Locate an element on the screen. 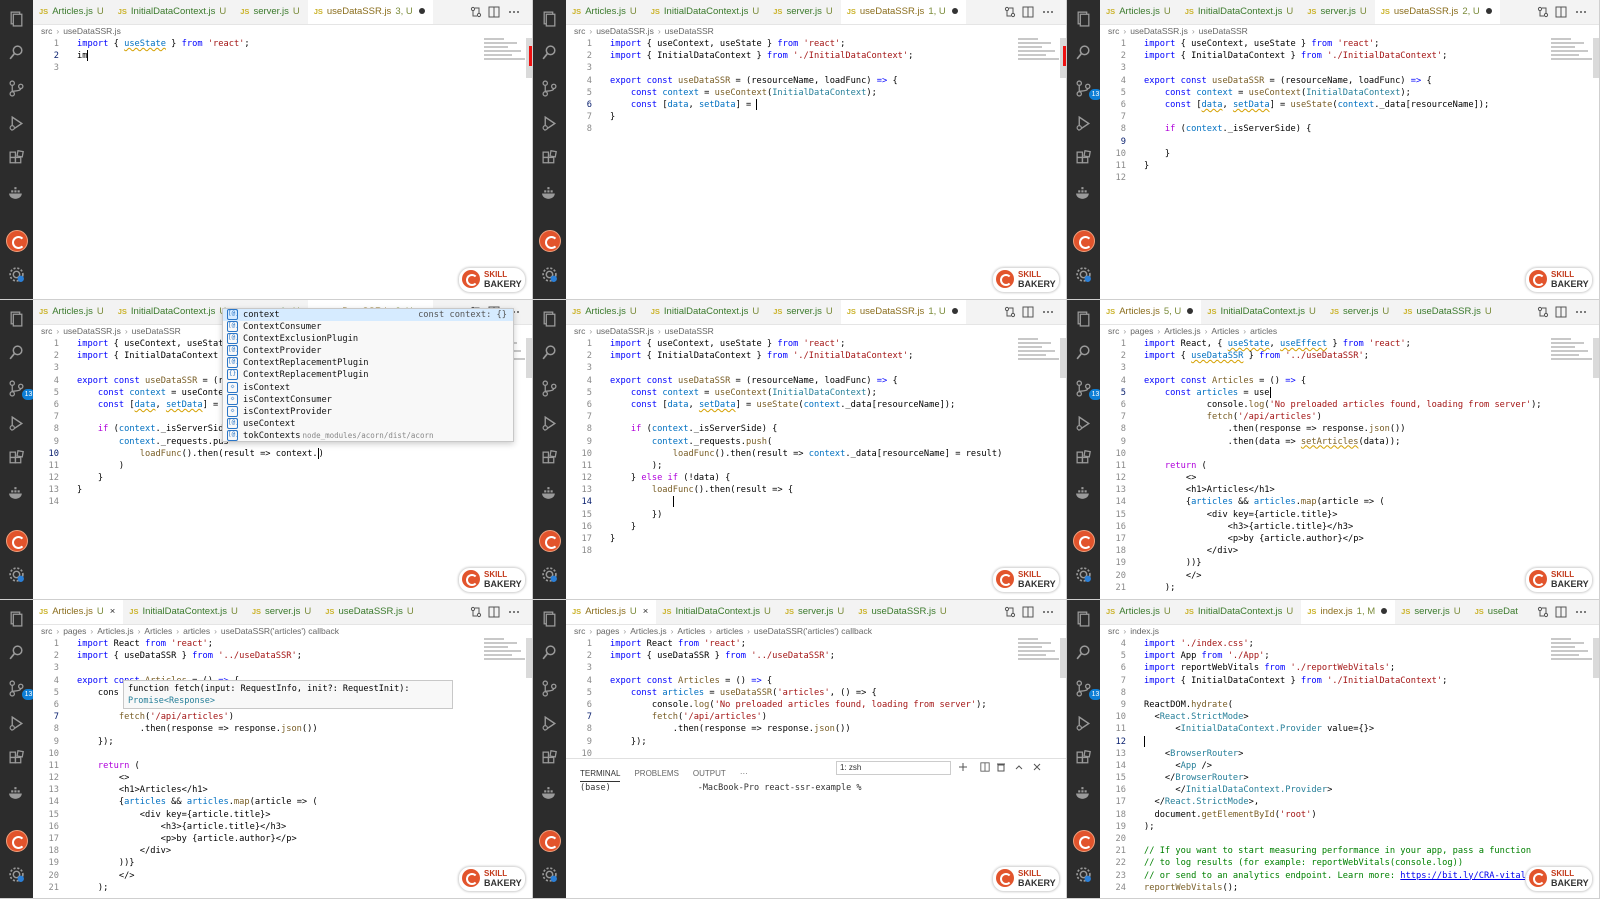  code-line: 4 export const Articles = () => { is located at coordinates (816, 681).